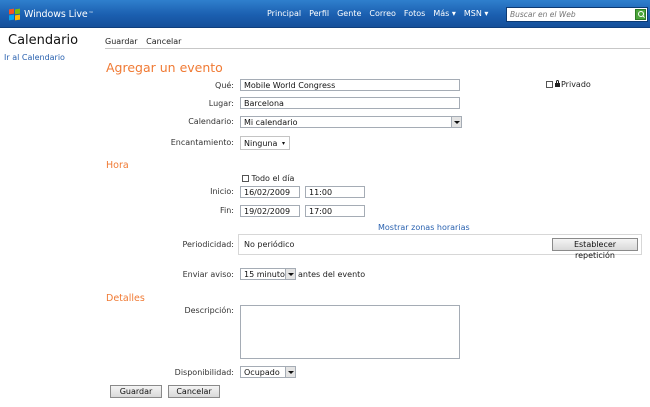  I want to click on periodicidad-value: No periódico, so click(269, 244).